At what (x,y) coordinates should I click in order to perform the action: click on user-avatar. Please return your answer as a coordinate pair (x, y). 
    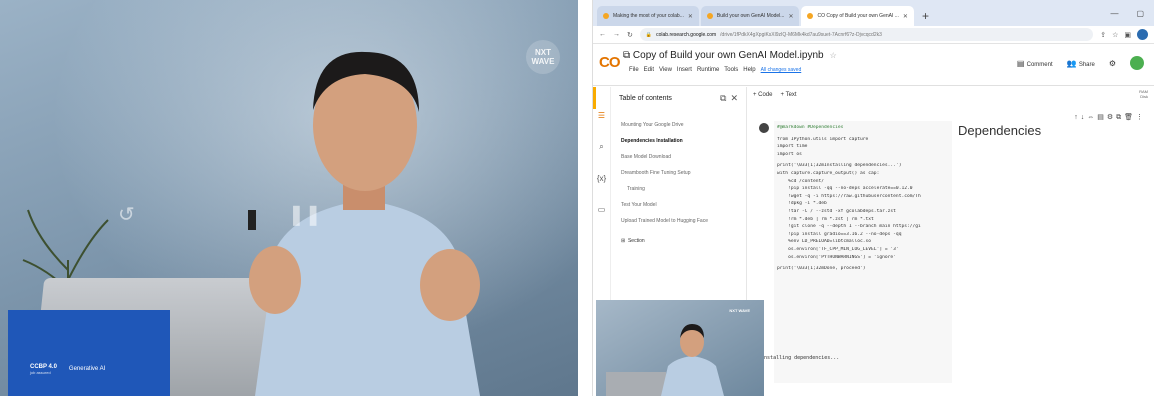
    Looking at the image, I should click on (1137, 63).